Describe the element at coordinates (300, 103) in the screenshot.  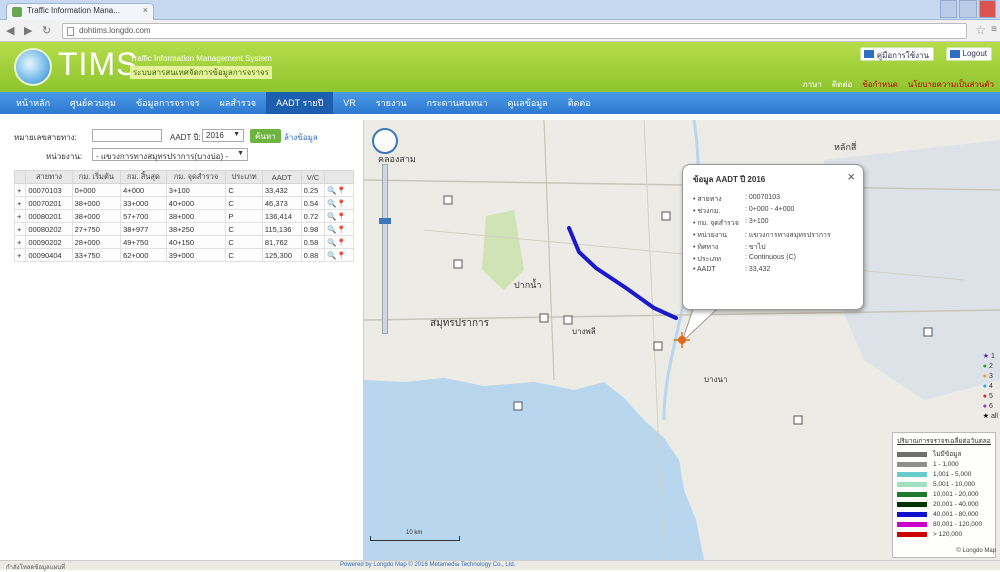
I see `nav-aadt: AADT รายปี` at that location.